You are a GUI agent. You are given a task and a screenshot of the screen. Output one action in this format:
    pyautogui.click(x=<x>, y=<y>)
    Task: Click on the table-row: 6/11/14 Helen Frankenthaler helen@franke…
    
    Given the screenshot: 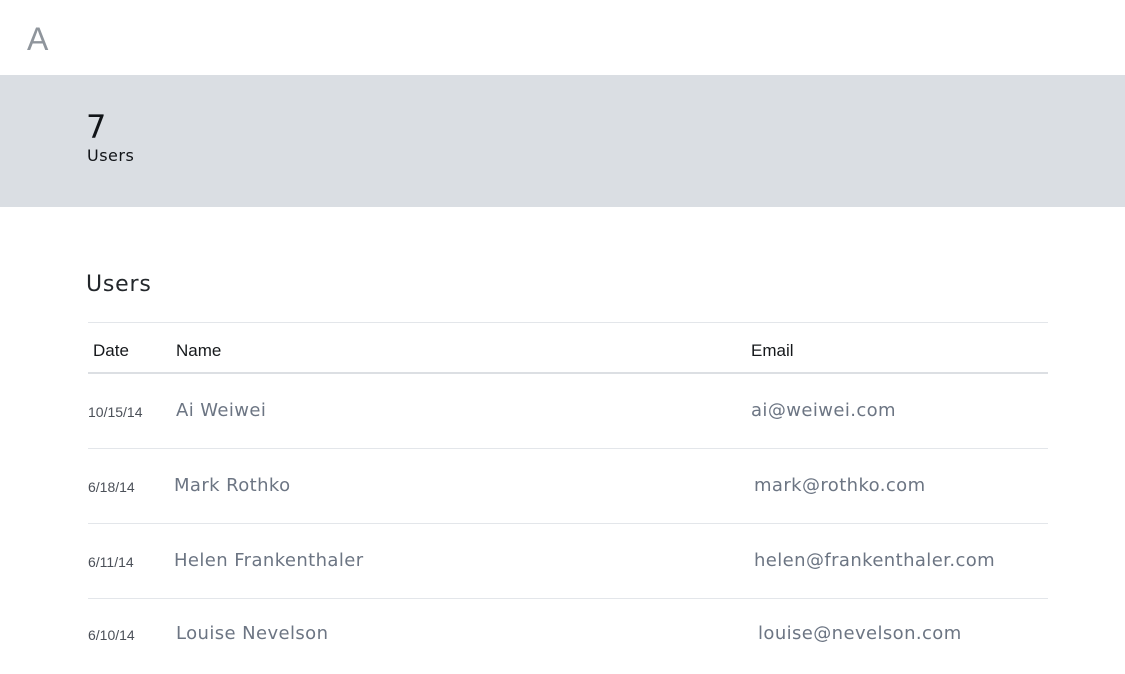 What is the action you would take?
    pyautogui.click(x=568, y=561)
    